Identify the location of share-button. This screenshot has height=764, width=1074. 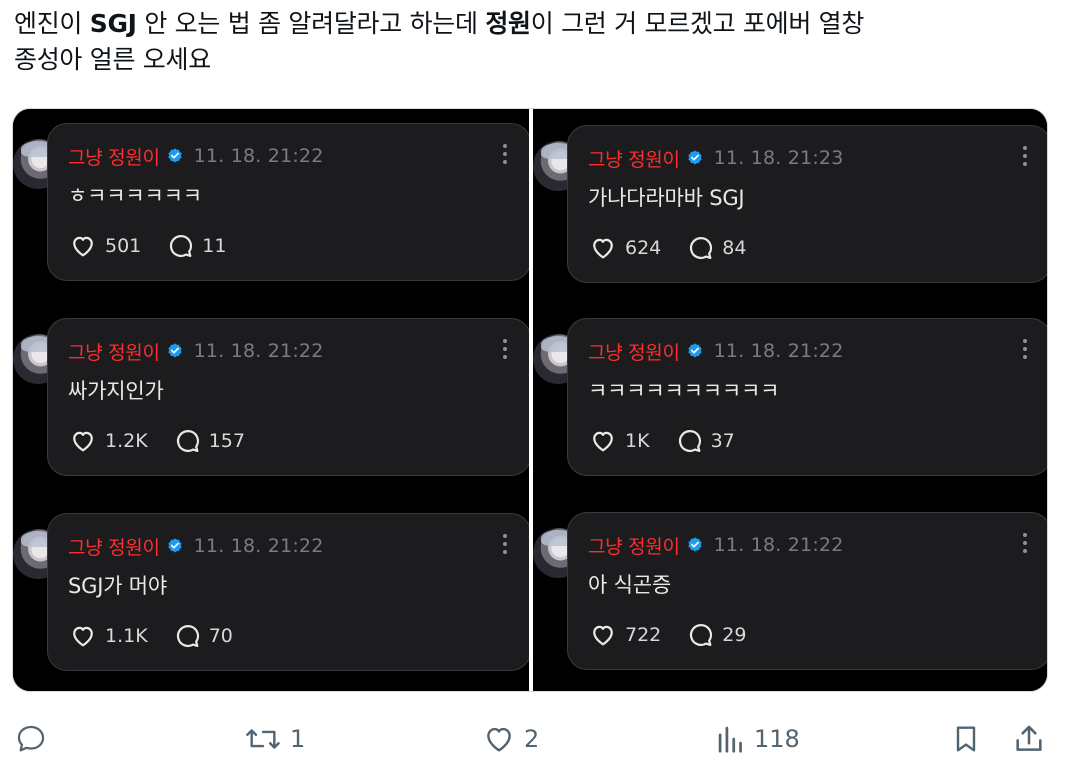
(1029, 739).